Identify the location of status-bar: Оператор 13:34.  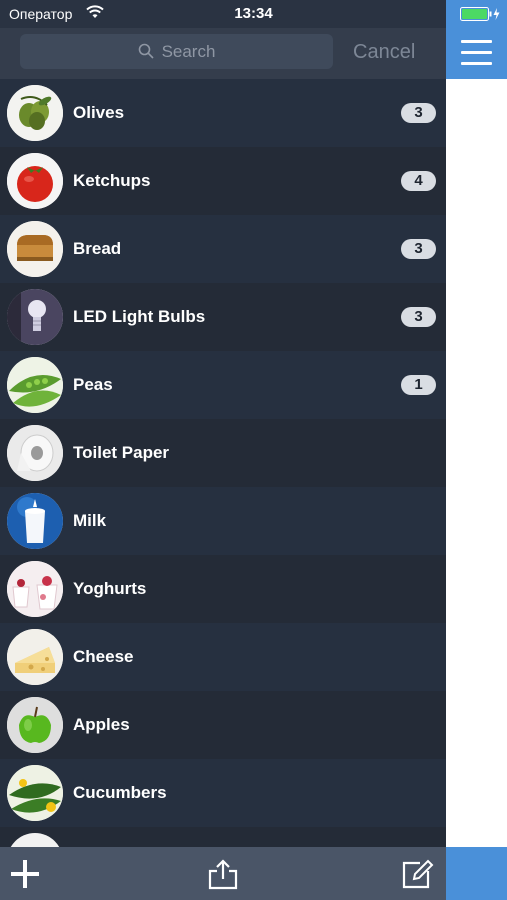
(253, 14).